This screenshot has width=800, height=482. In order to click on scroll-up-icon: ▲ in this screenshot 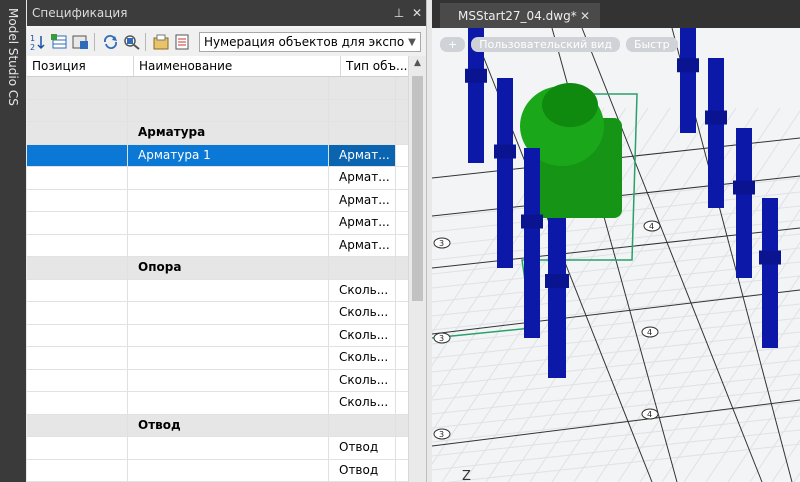, I will do `click(417, 63)`.